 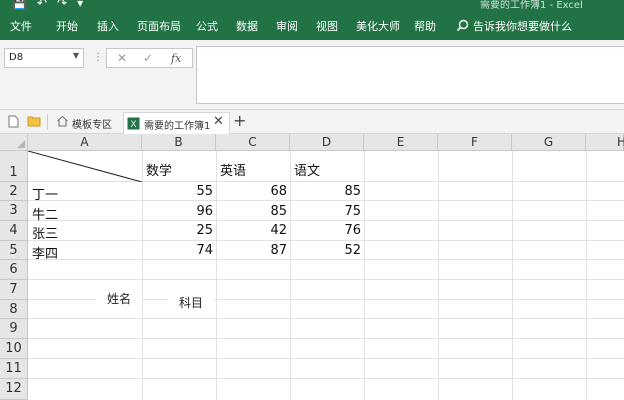 I want to click on quick-access-toolbar: 💾 ↶ ↷ ▾, so click(x=47, y=5).